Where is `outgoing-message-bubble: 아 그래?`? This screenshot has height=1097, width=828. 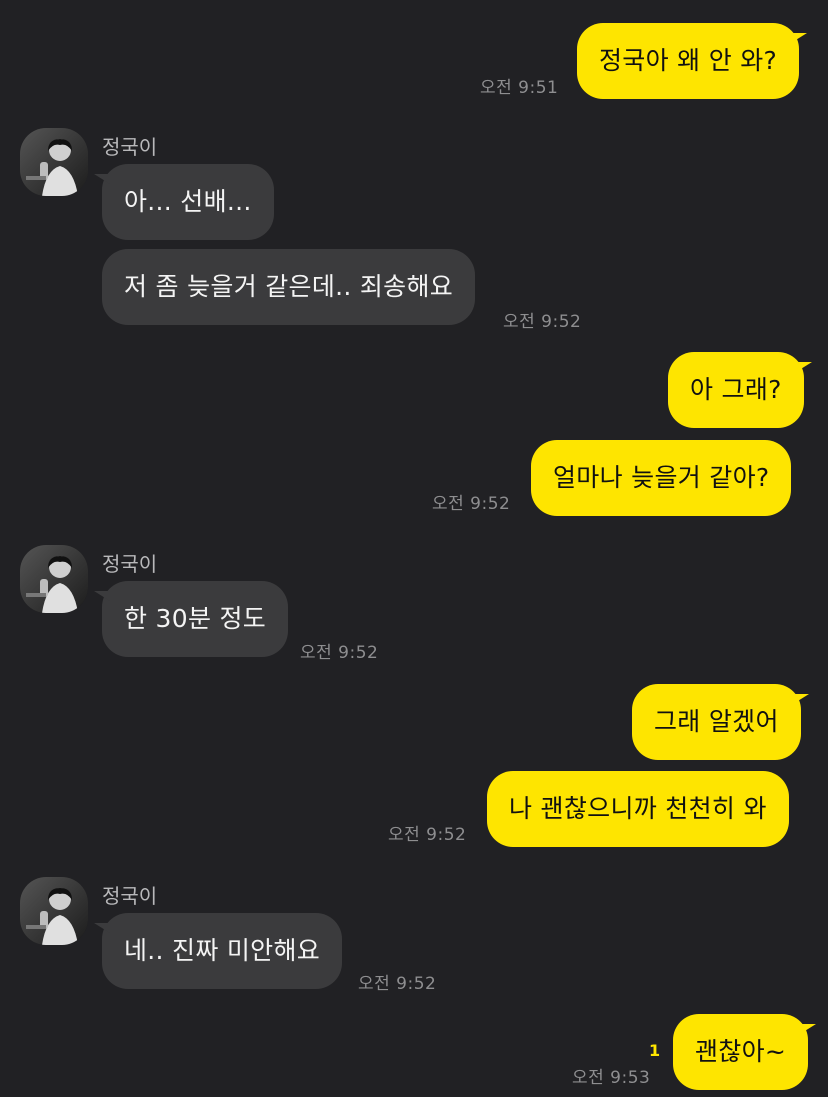
outgoing-message-bubble: 아 그래? is located at coordinates (740, 390).